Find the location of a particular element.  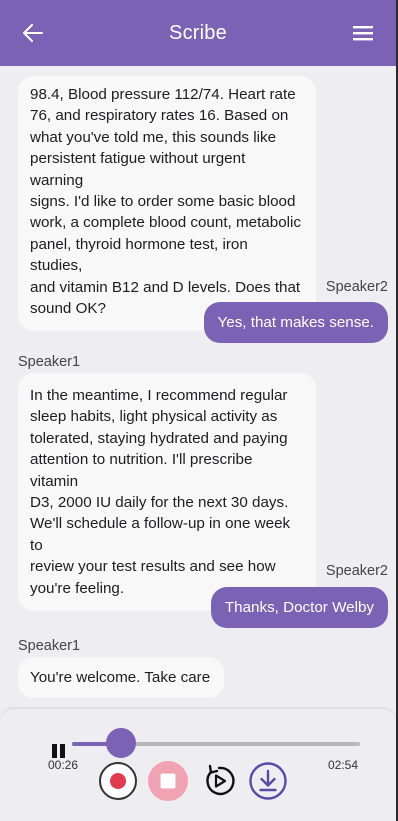

message-bubble: Thanks, Doctor Welby is located at coordinates (299, 608).